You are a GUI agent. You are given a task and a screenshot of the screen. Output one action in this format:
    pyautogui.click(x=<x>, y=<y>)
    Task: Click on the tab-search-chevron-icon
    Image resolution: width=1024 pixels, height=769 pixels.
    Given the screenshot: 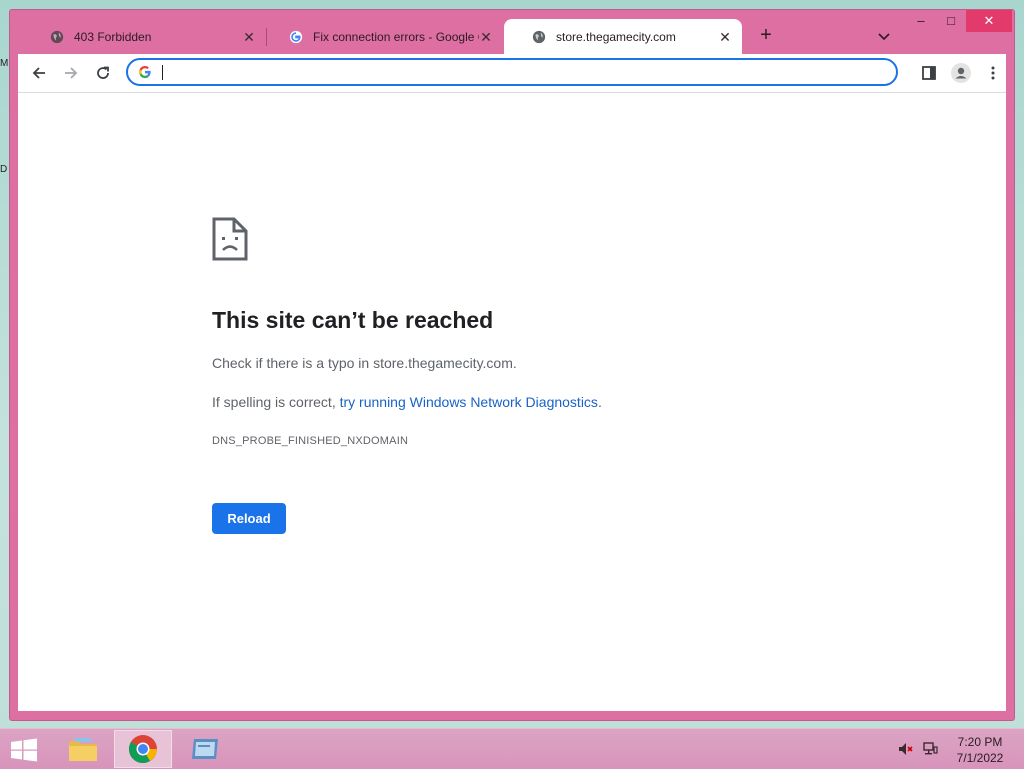 What is the action you would take?
    pyautogui.click(x=884, y=36)
    